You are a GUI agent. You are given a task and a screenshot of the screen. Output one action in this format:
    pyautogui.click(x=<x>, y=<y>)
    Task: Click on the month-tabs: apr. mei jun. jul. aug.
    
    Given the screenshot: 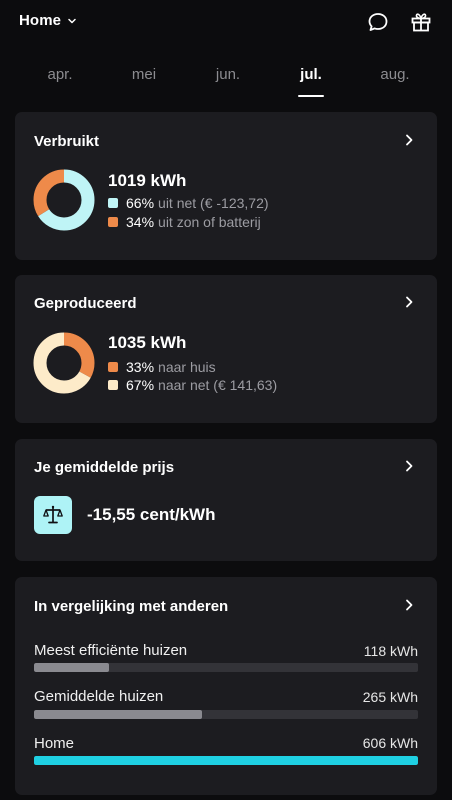 What is the action you would take?
    pyautogui.click(x=226, y=82)
    